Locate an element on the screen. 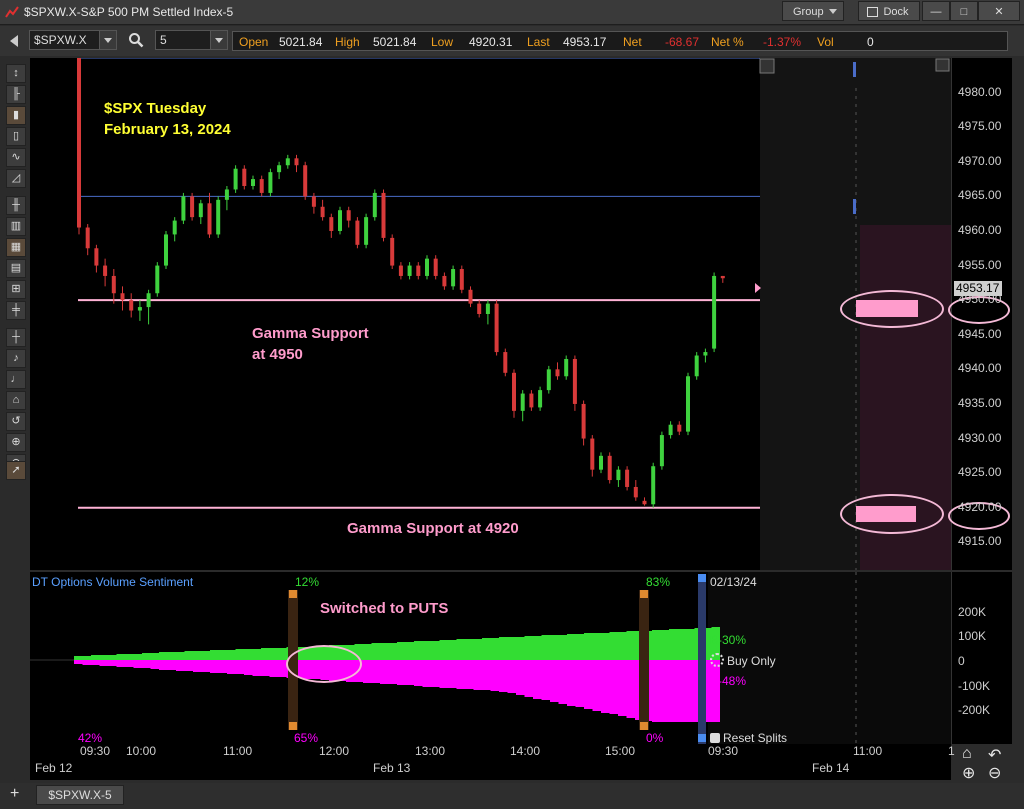 The width and height of the screenshot is (1024, 809). reset-icon is located at coordinates (715, 738).